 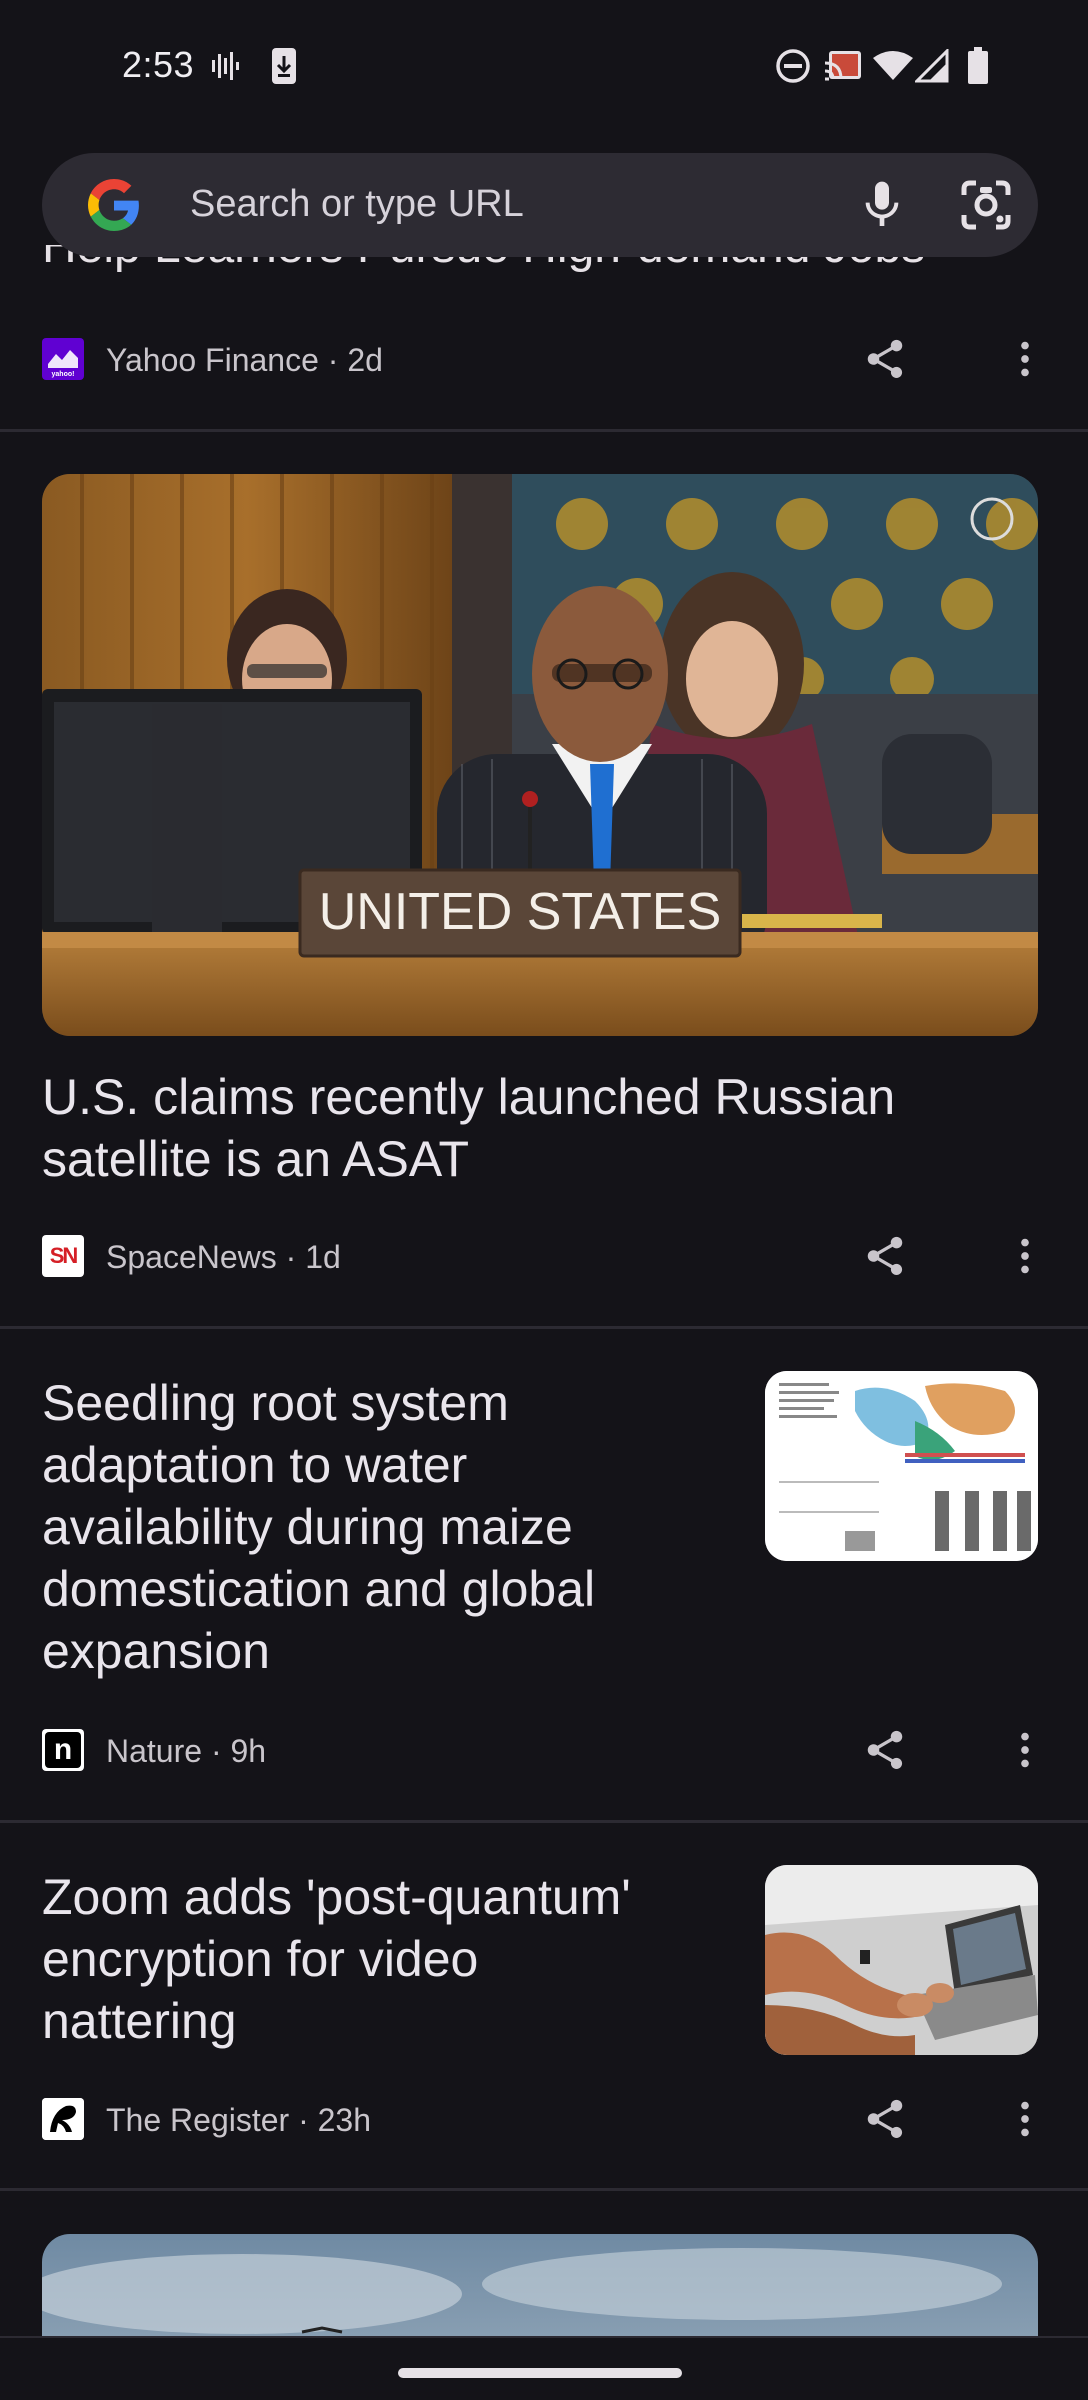 I want to click on status-time: 2:53, so click(x=158, y=64).